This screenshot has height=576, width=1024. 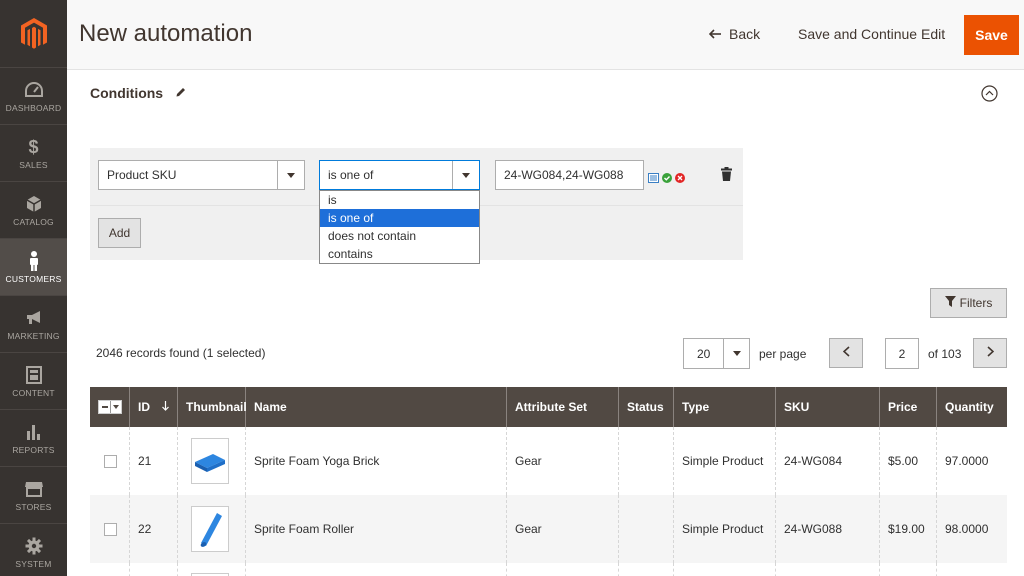 I want to click on next-page-button, so click(x=990, y=353).